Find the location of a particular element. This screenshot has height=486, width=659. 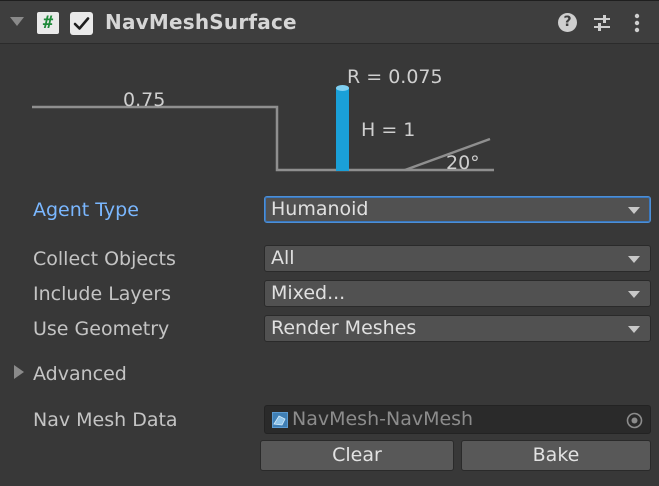

presets-icon is located at coordinates (602, 23).